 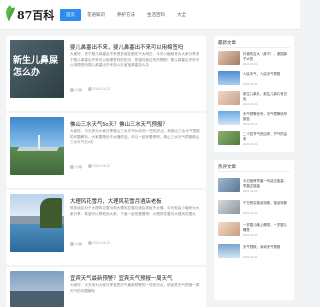 What do you see at coordinates (266, 97) in the screenshot?
I see `sidebar-item-title: 新生儿鼻孔，新生儿鼻孔有白色` at bounding box center [266, 97].